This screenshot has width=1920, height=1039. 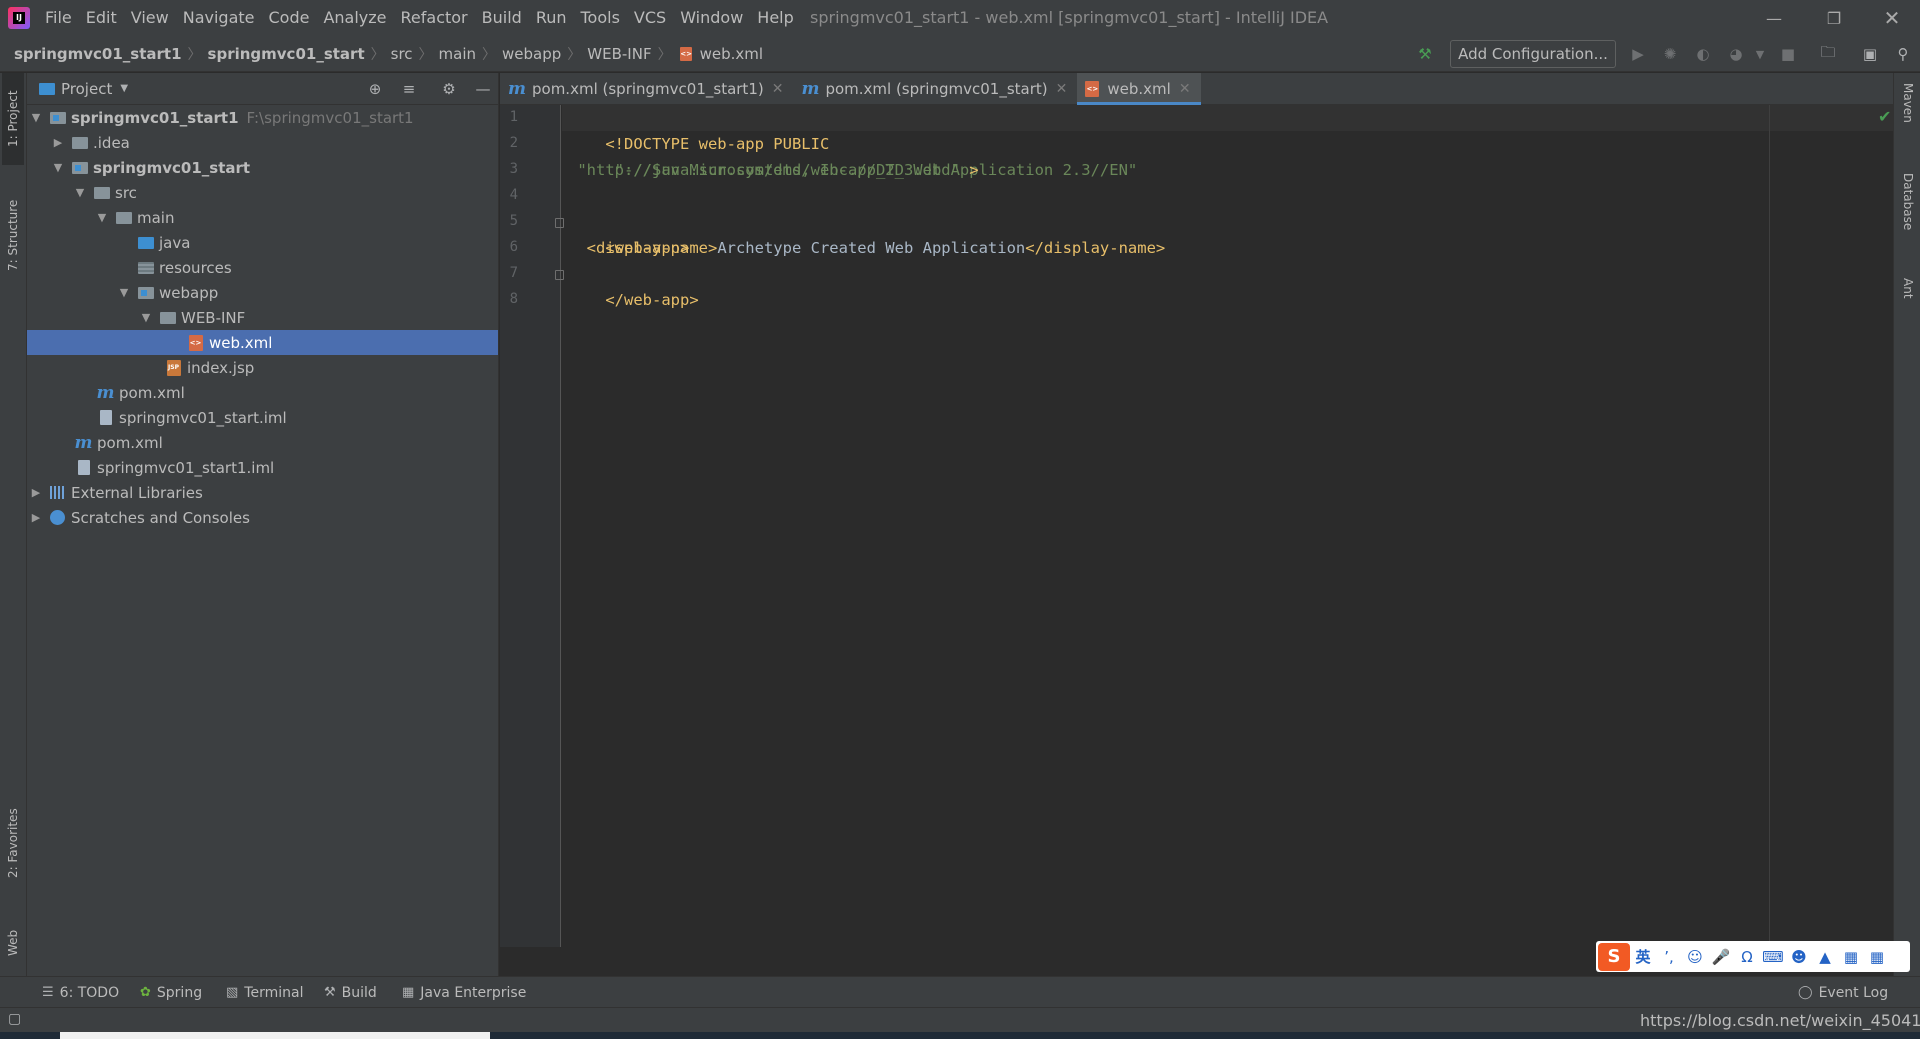 I want to click on menu-file: File, so click(x=58, y=18).